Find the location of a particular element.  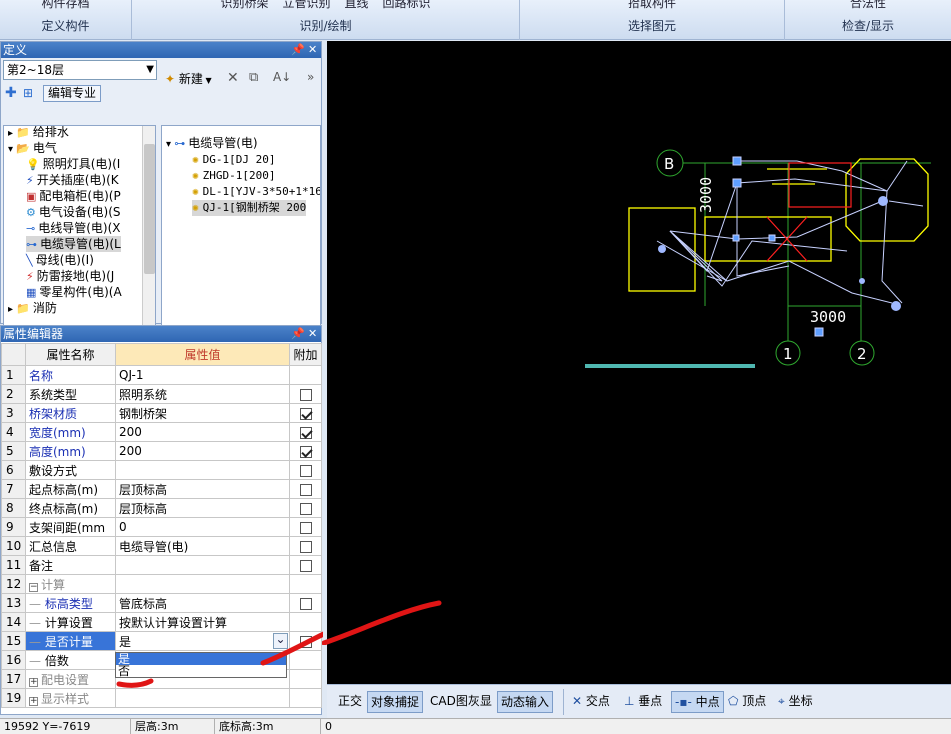

measure-select: 是 ⌄ is located at coordinates (202, 641).